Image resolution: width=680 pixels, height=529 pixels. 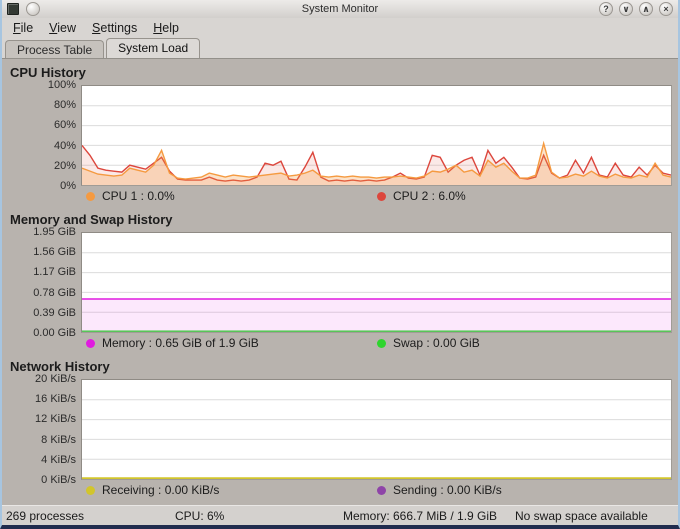 I want to click on cpu-legend: CPU 1 : 0.0% CPU 2 : 6.0%, so click(x=340, y=196).